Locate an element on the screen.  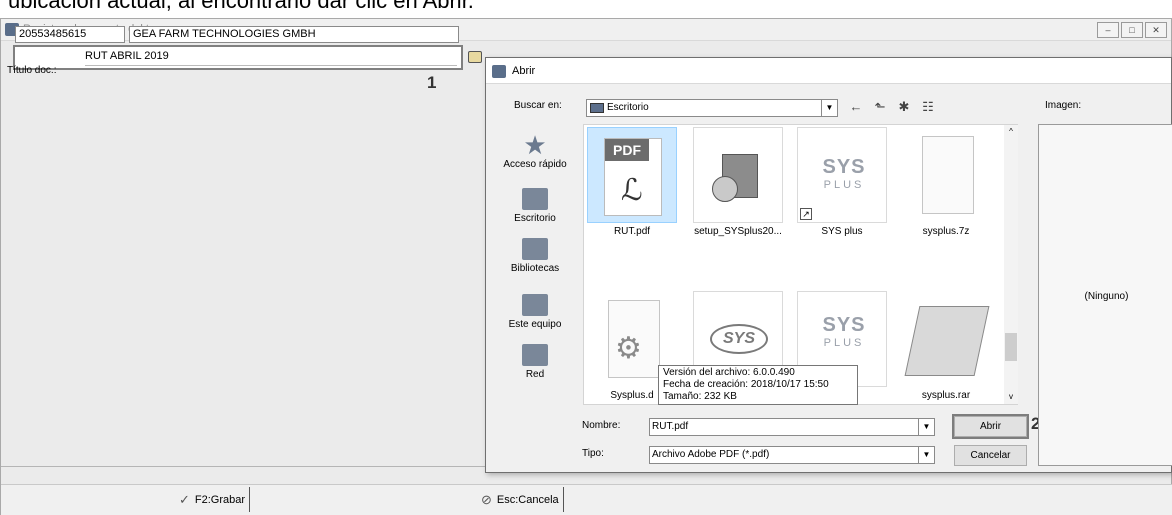
preview-value: (Ninguno) is located at coordinates (1106, 296).